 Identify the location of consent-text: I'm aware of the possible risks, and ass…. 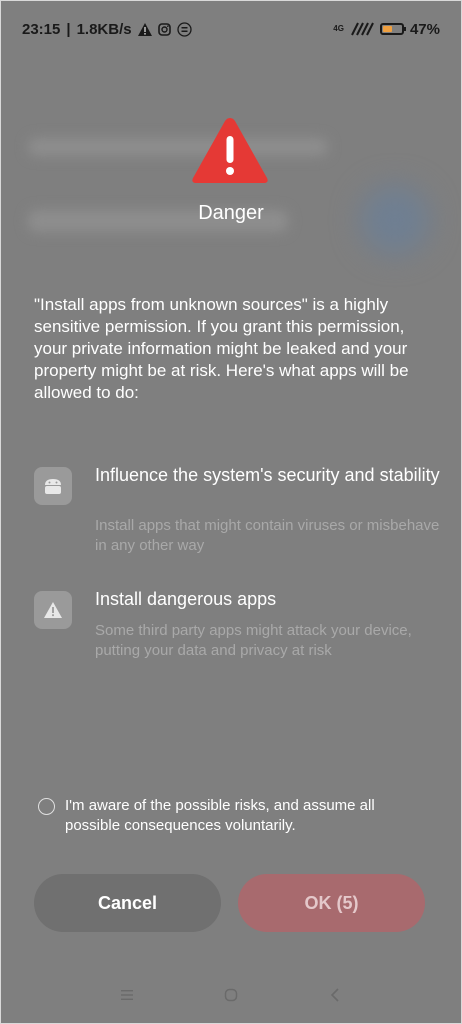
(220, 815).